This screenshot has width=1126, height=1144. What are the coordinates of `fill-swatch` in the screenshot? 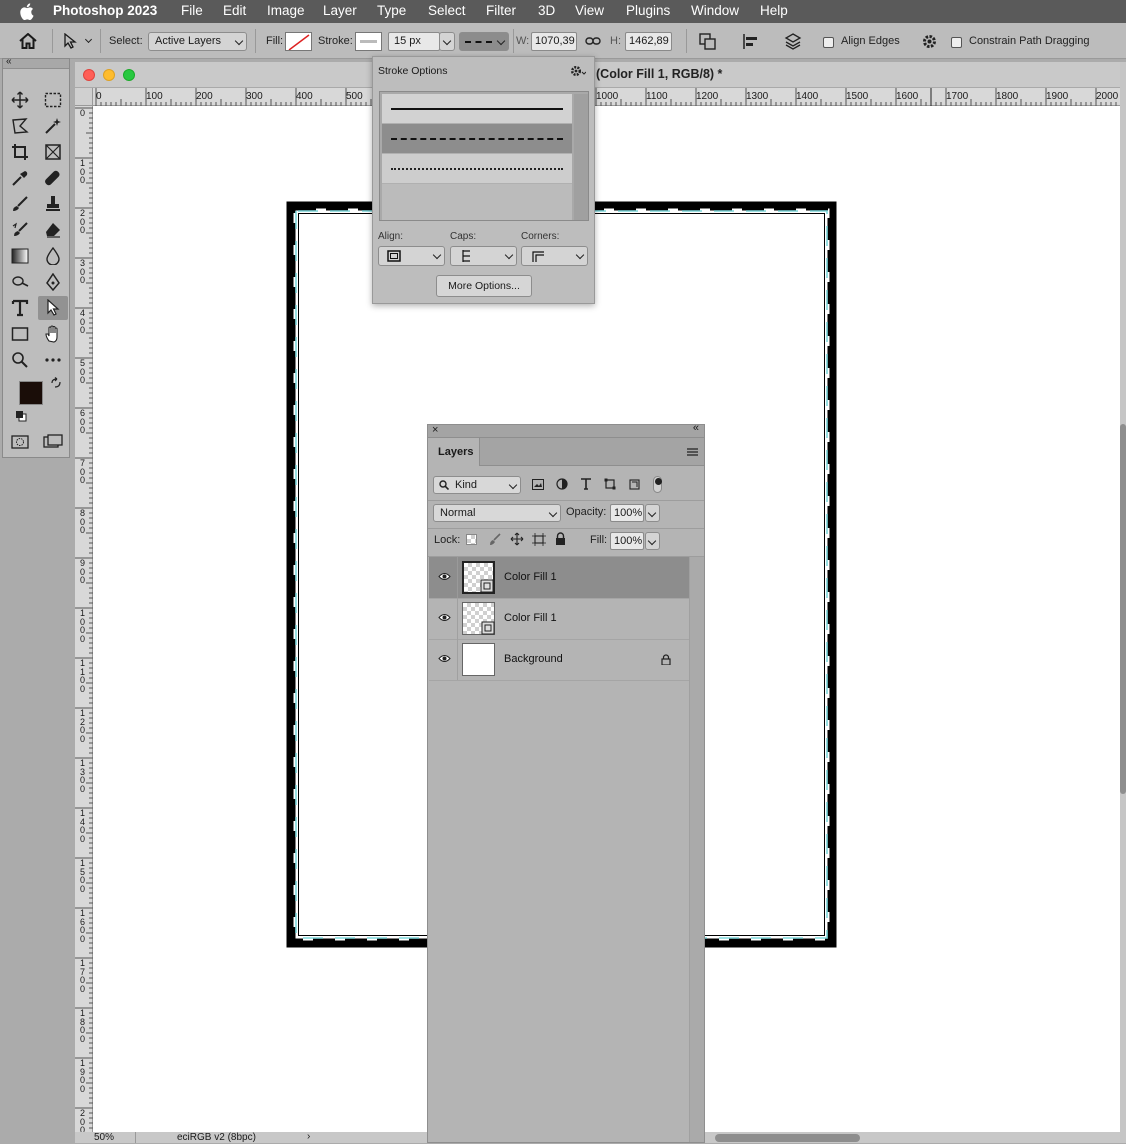 It's located at (298, 41).